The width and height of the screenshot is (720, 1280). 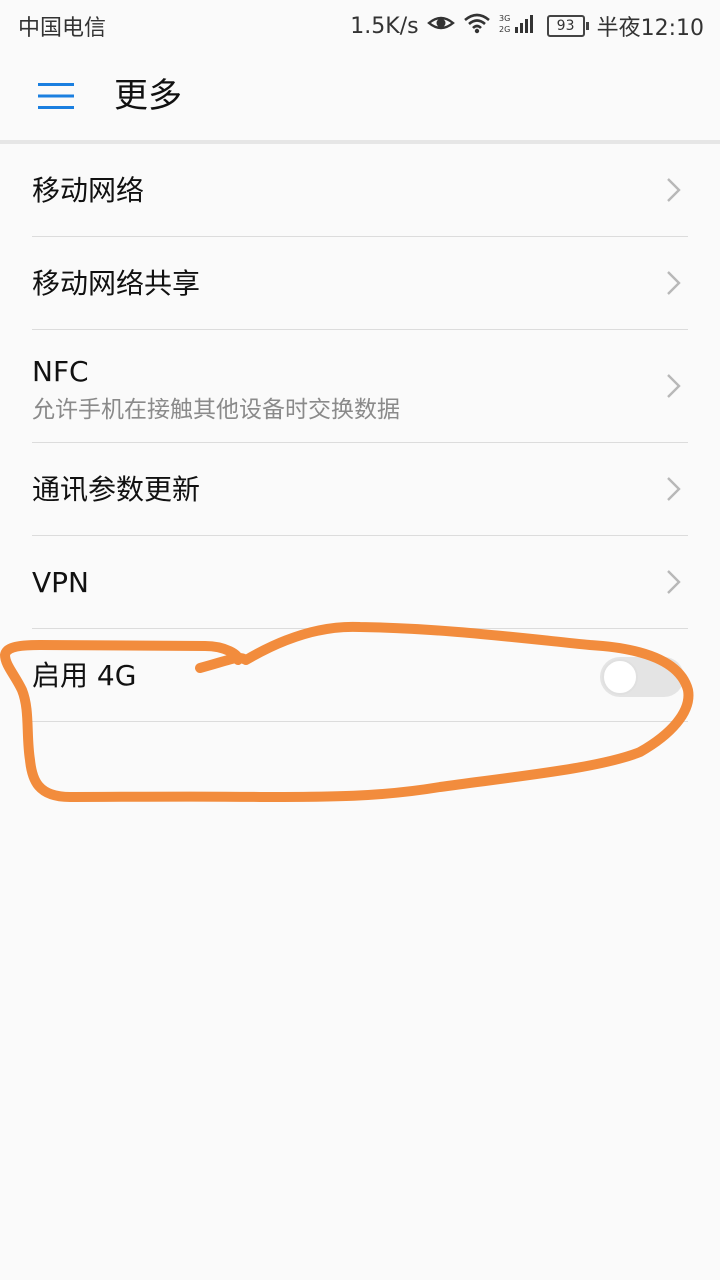 What do you see at coordinates (642, 677) in the screenshot?
I see `enable-4g-toggle` at bounding box center [642, 677].